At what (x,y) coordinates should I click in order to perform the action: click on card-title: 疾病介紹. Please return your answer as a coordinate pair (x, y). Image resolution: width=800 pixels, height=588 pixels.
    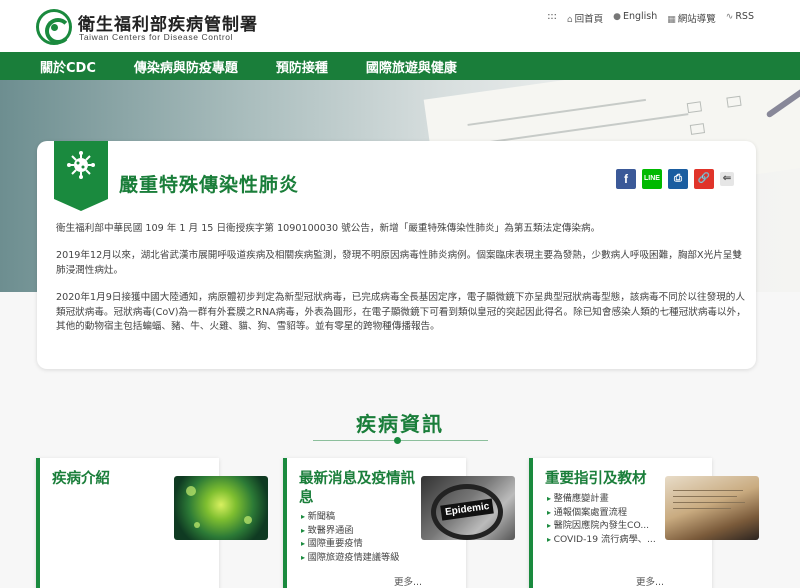
    Looking at the image, I should click on (112, 479).